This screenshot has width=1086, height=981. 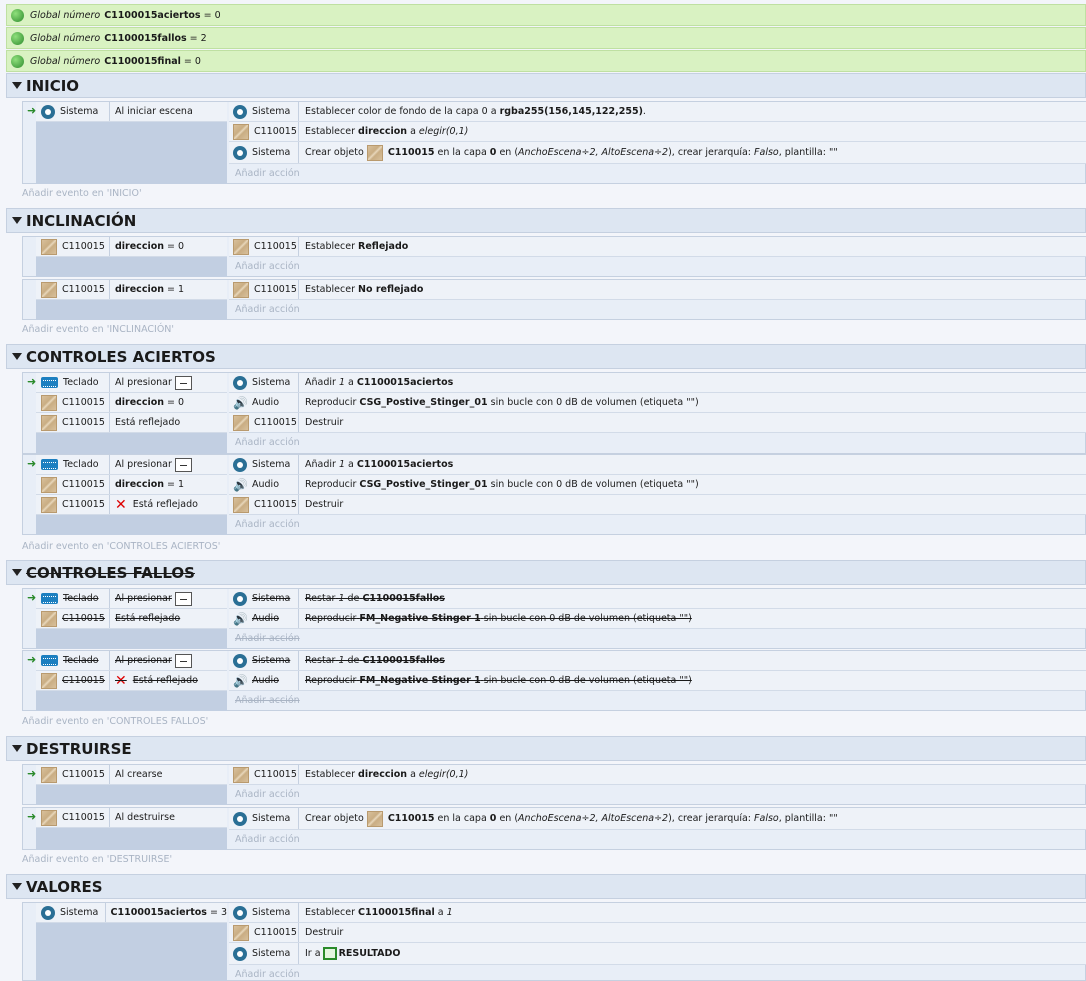 What do you see at coordinates (98, 329) in the screenshot?
I see `add-event-link: Añadir evento en 'INCLINACIÓN'` at bounding box center [98, 329].